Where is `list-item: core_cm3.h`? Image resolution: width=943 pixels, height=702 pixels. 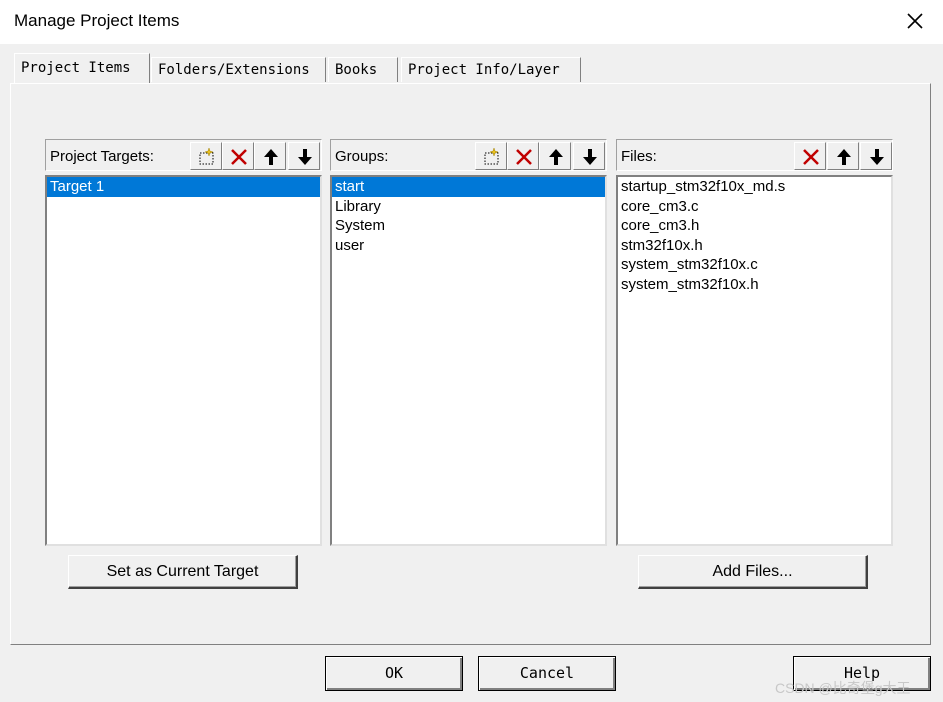 list-item: core_cm3.h is located at coordinates (754, 226).